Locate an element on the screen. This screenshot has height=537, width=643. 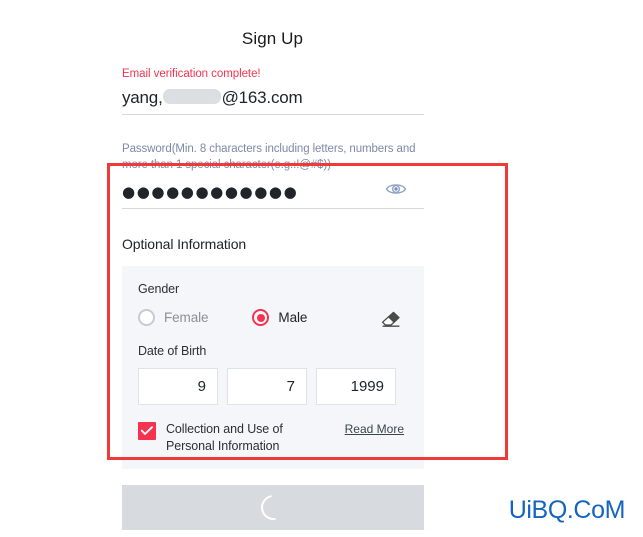
email-value: yang, @163.com is located at coordinates (273, 98).